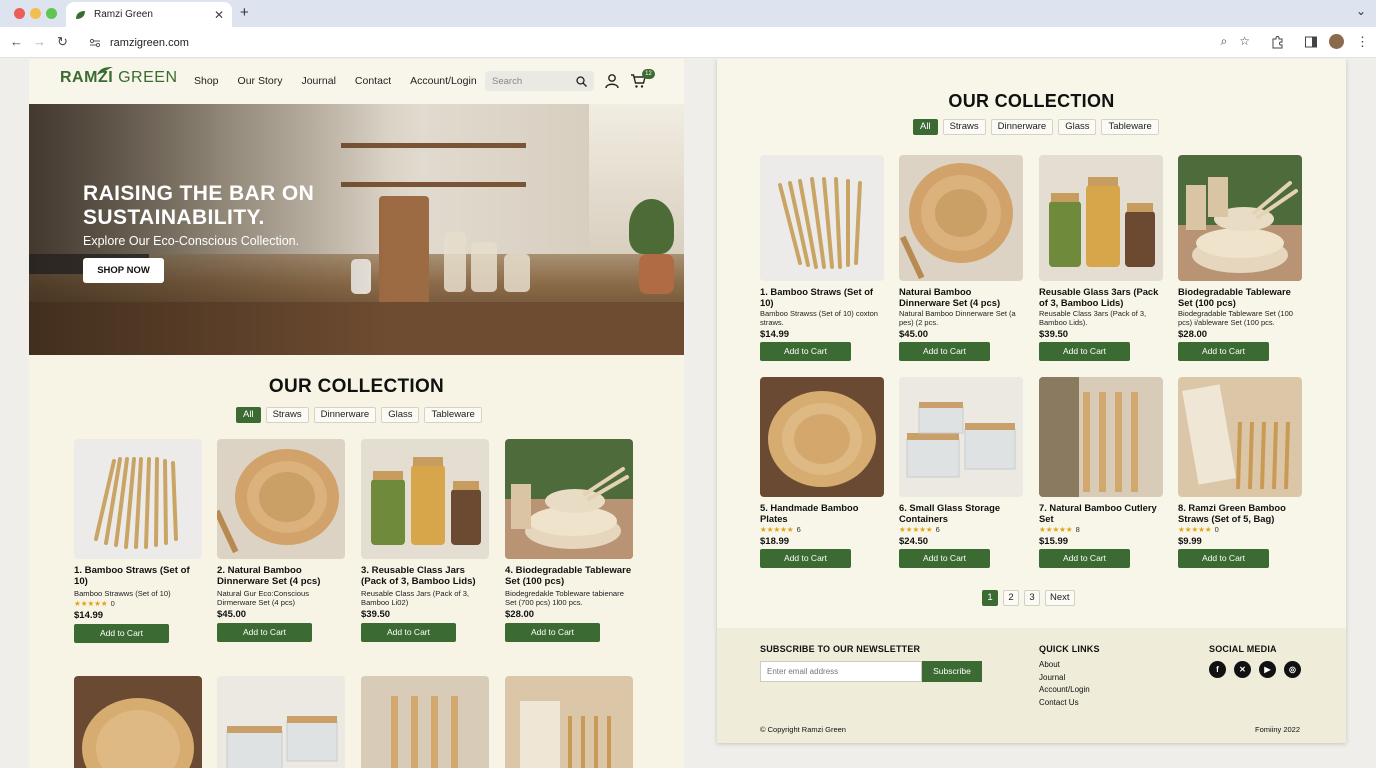 This screenshot has height=768, width=1376. What do you see at coordinates (670, 42) in the screenshot?
I see `address-bar: ramzigreen.com ⌕ ☆` at bounding box center [670, 42].